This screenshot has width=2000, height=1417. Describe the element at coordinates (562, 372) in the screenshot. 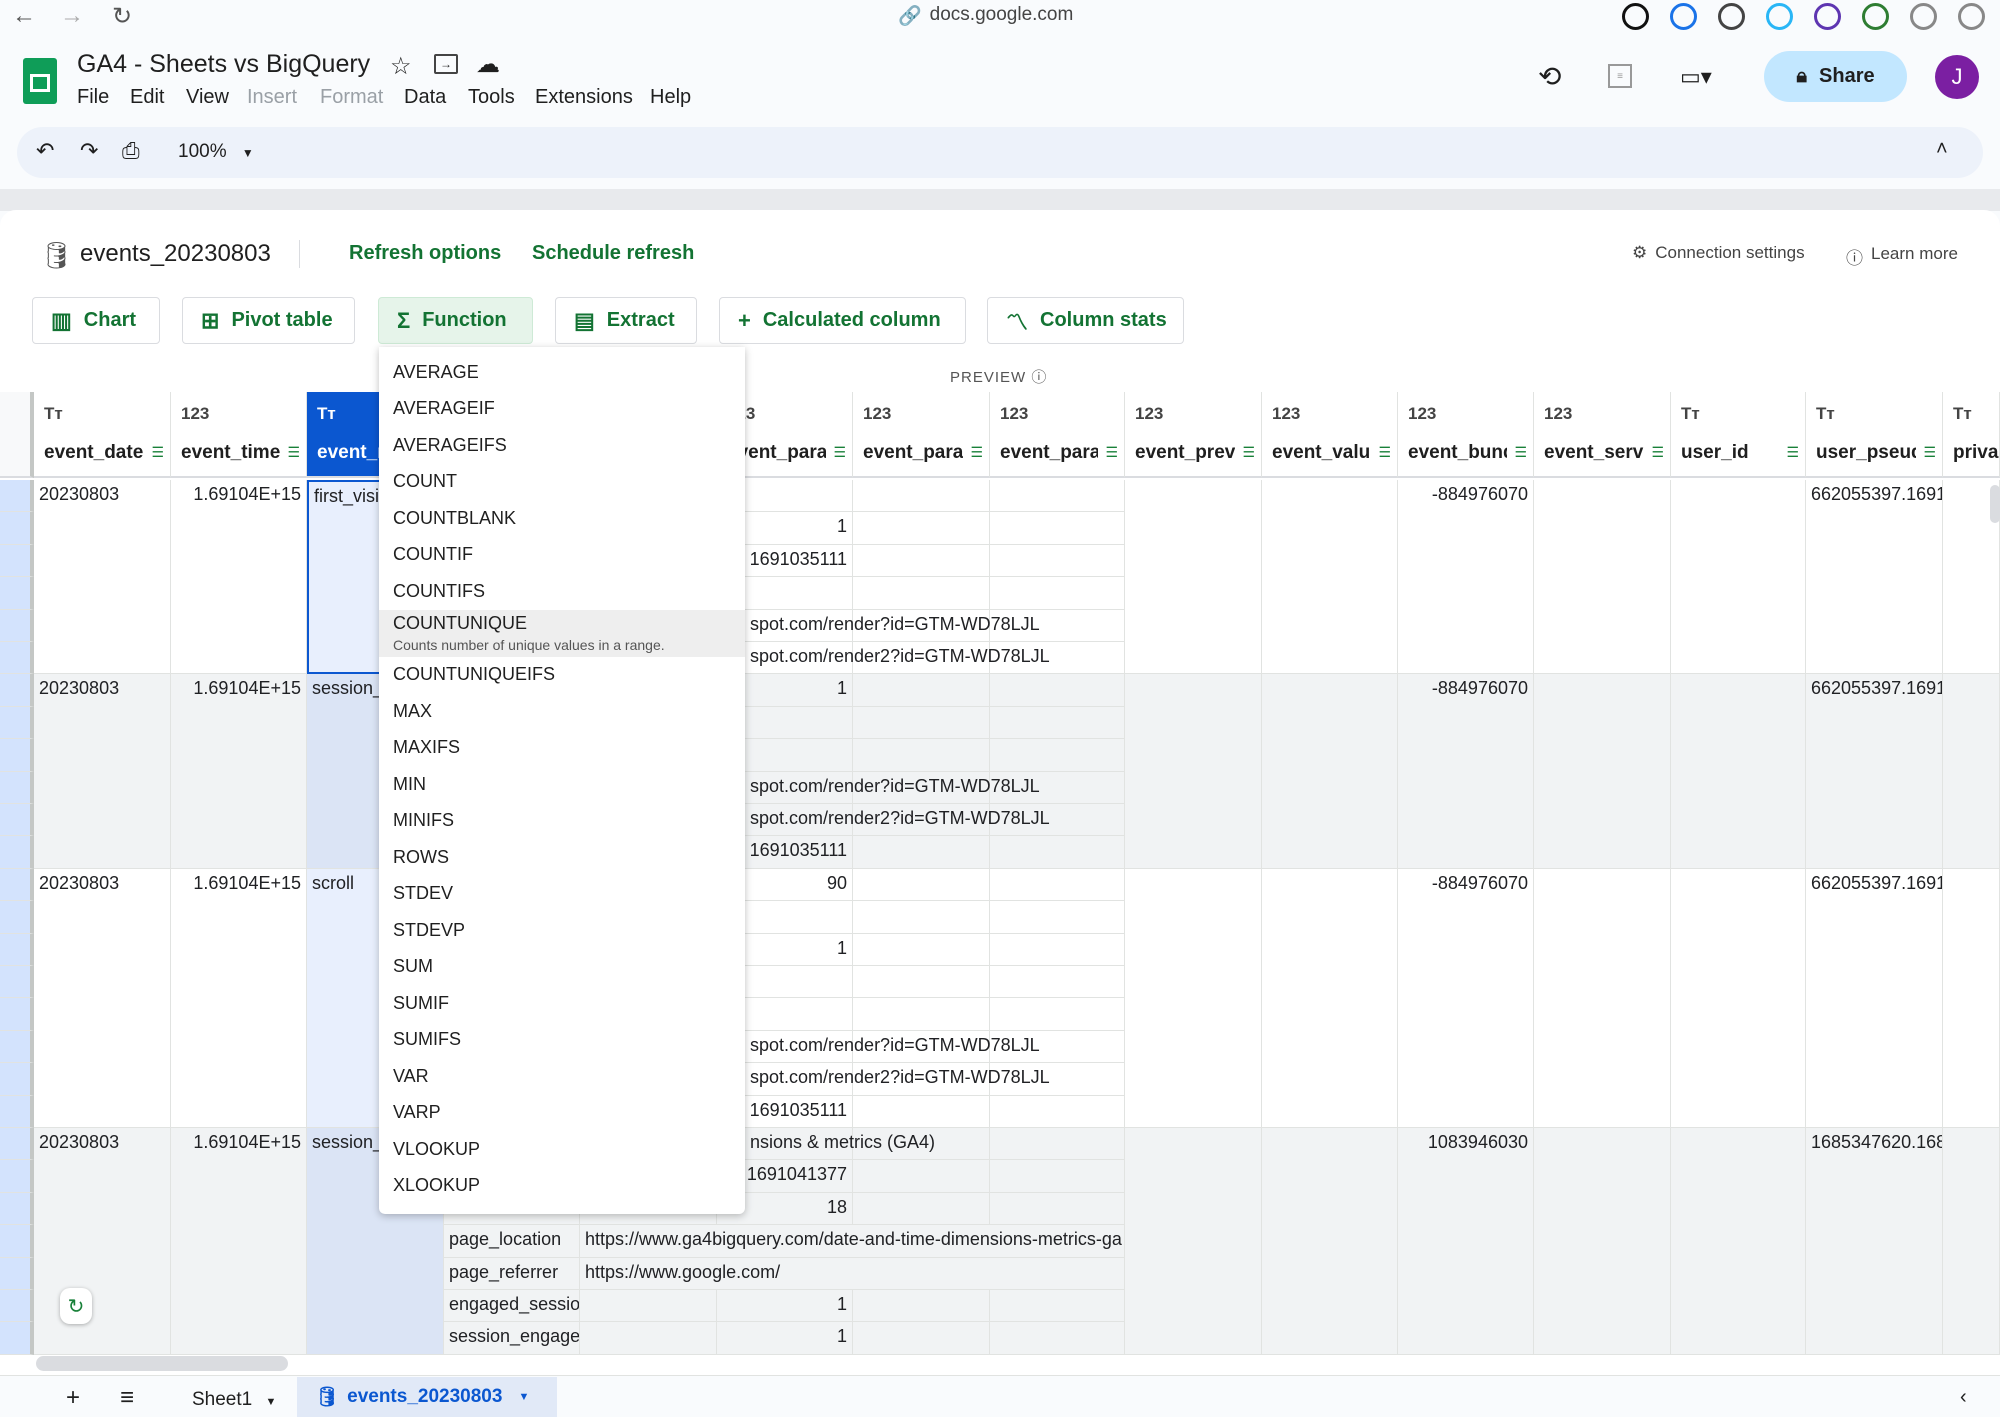

I see `function-item-average: AVERAGE` at that location.